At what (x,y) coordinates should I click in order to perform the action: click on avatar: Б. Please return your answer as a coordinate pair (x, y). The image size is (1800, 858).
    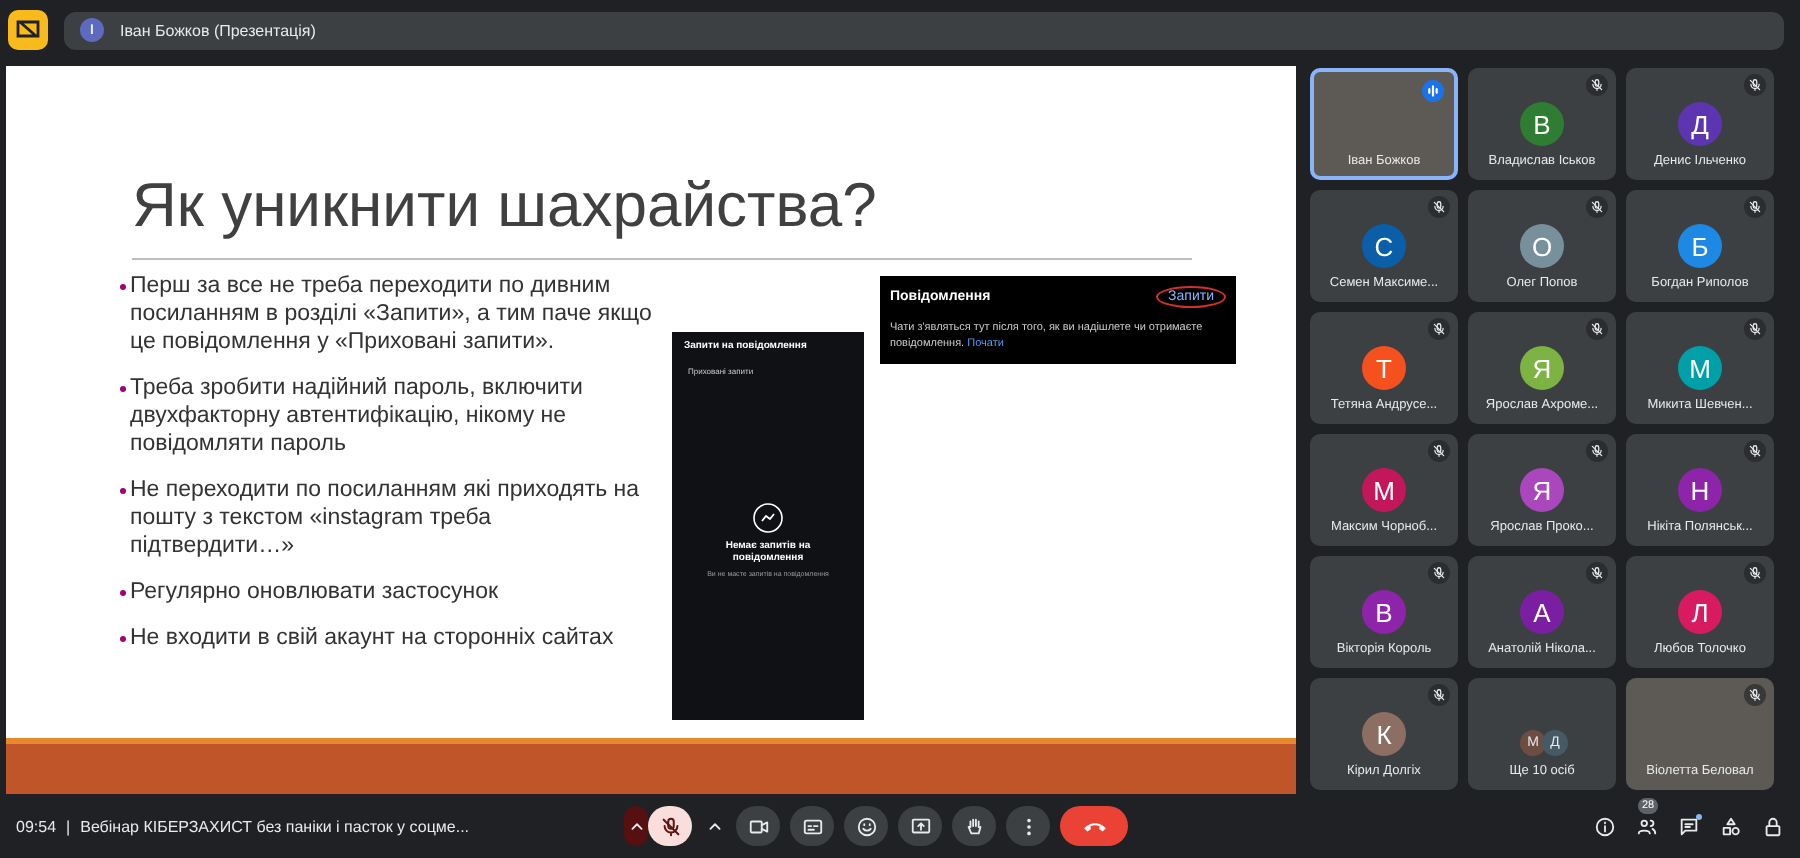
    Looking at the image, I should click on (1700, 246).